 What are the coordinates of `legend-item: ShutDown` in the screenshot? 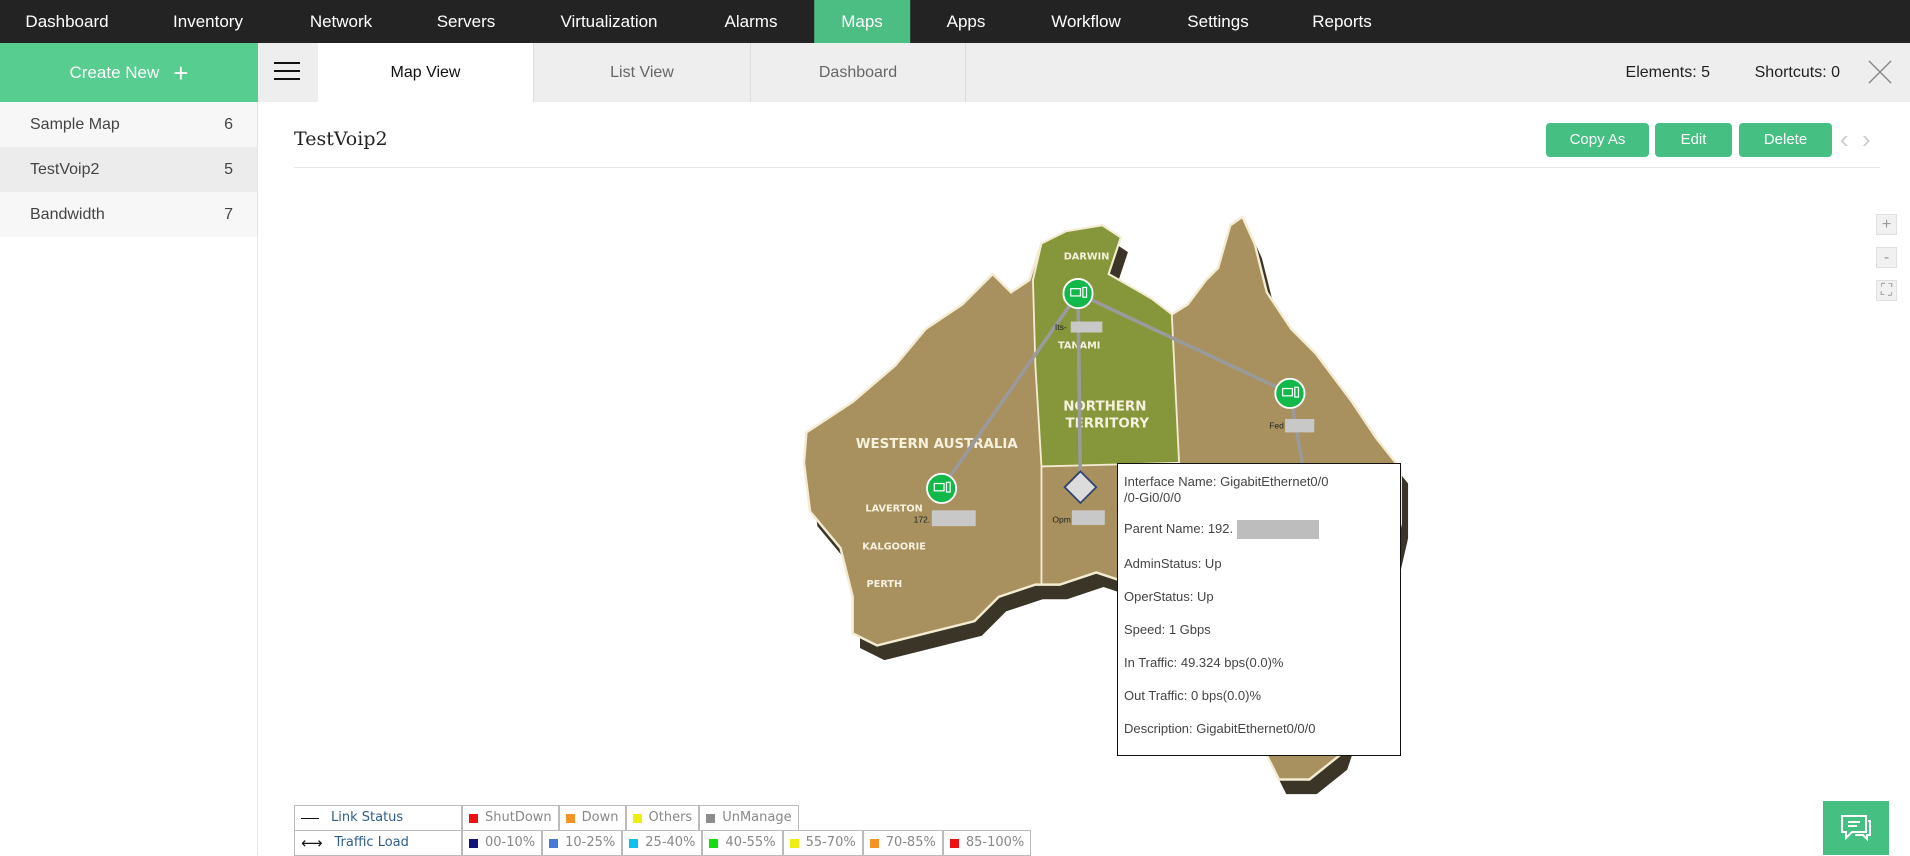 It's located at (510, 818).